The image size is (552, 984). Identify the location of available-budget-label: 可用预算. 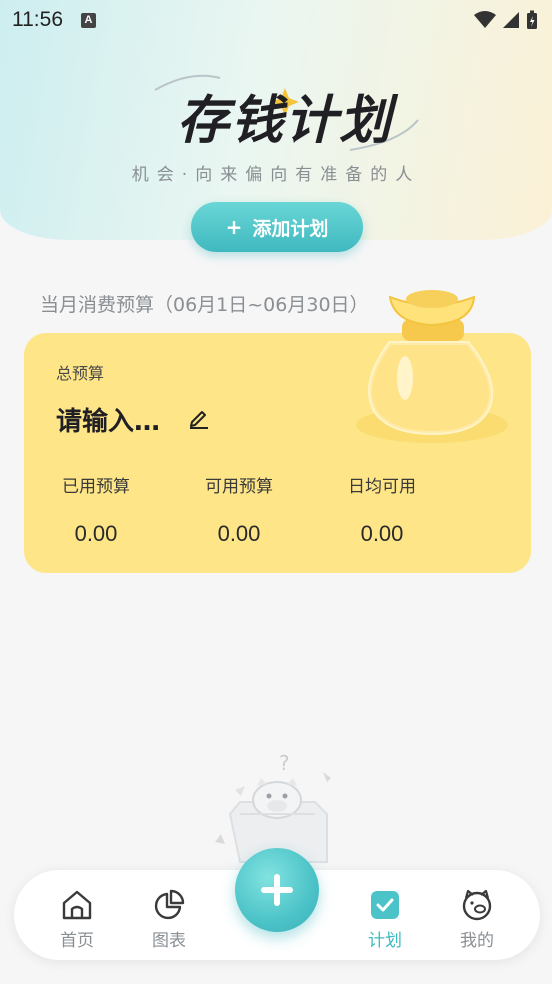
(239, 487).